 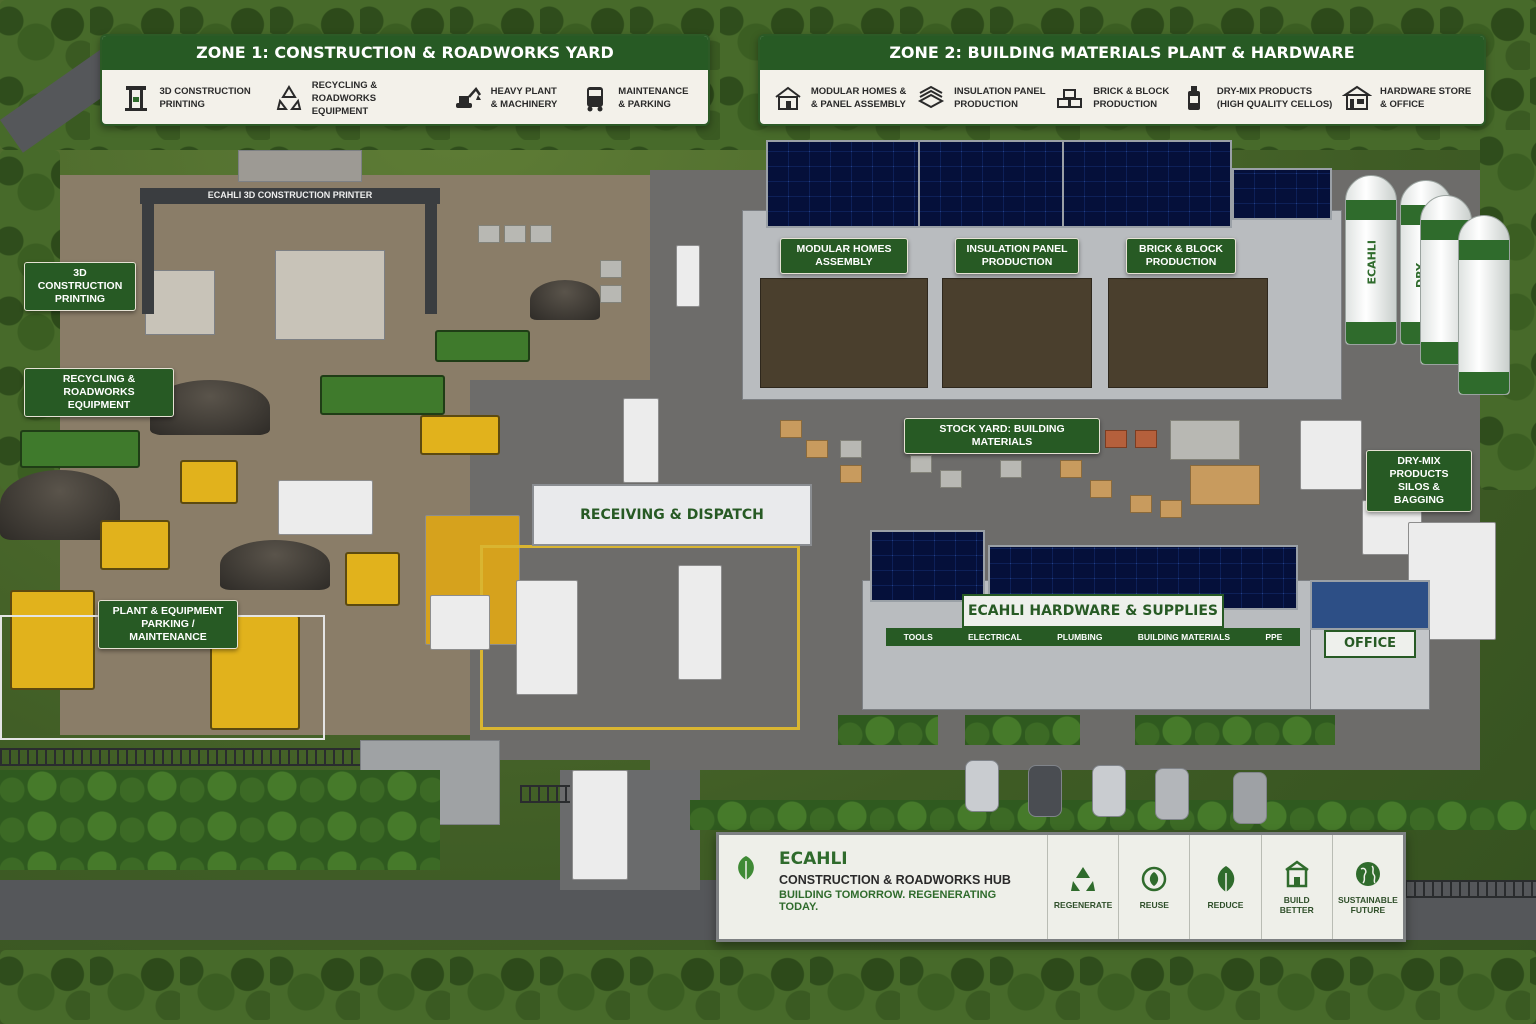 What do you see at coordinates (1225, 905) in the screenshot?
I see `pillar-reduce-label: REDUCE` at bounding box center [1225, 905].